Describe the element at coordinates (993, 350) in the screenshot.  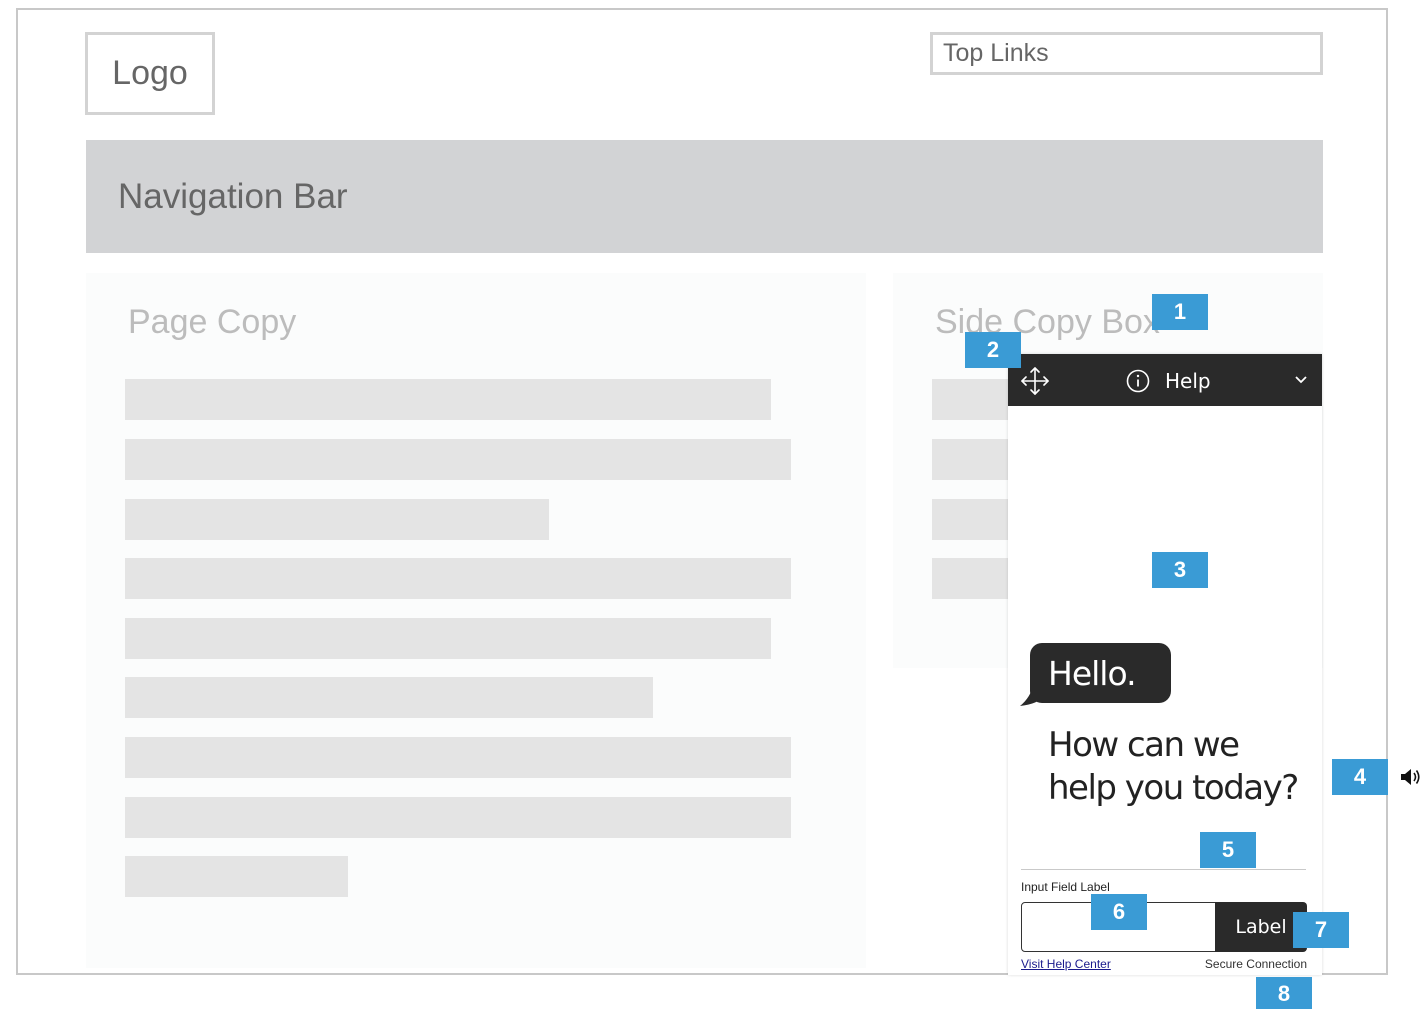
I see `callout-2: 2` at that location.